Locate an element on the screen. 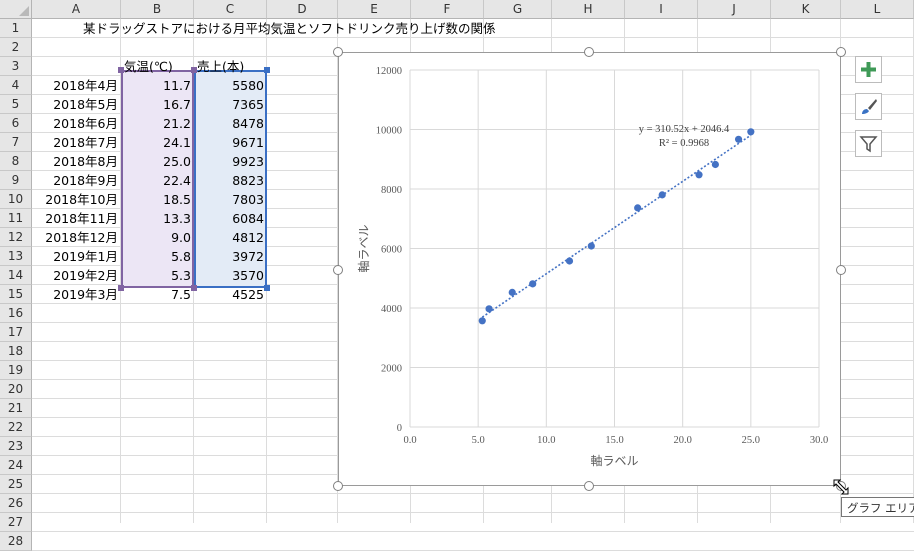 The width and height of the screenshot is (914, 551). temperature-cell: 5.3 is located at coordinates (157, 275).